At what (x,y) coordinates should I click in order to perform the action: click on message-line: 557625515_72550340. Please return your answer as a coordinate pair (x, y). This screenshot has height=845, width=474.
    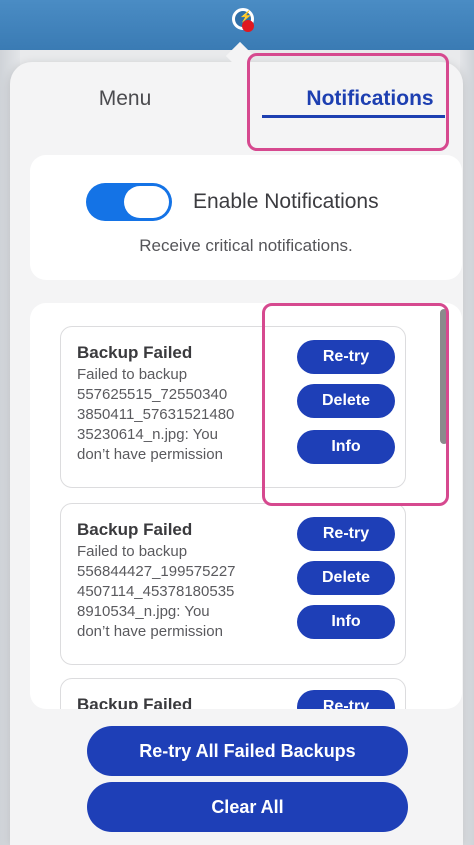
    Looking at the image, I should click on (152, 394).